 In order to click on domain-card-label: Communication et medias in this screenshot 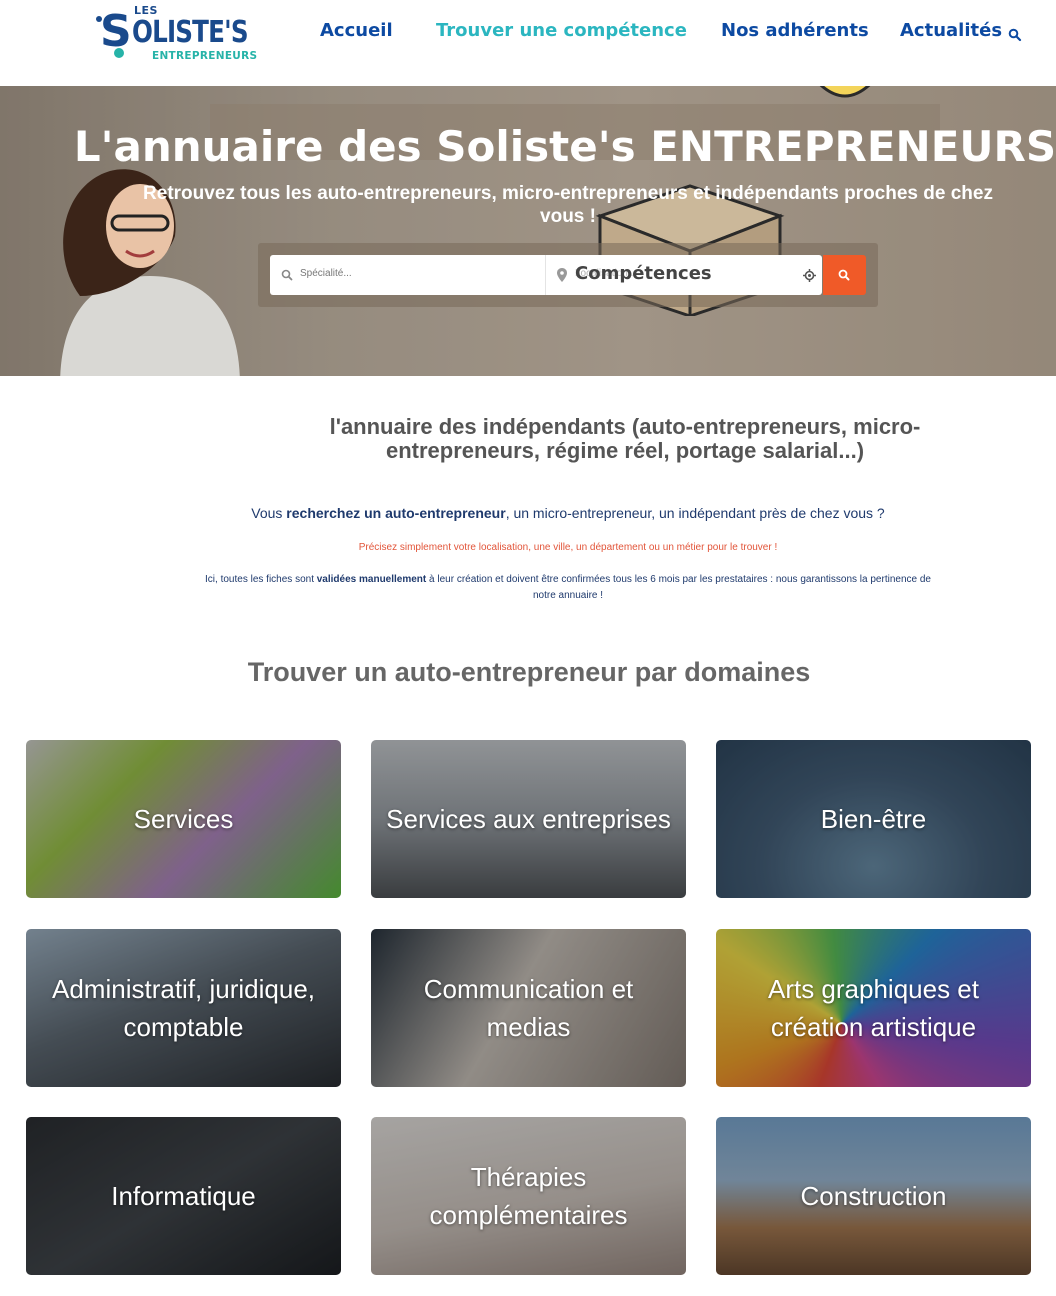, I will do `click(528, 1008)`.